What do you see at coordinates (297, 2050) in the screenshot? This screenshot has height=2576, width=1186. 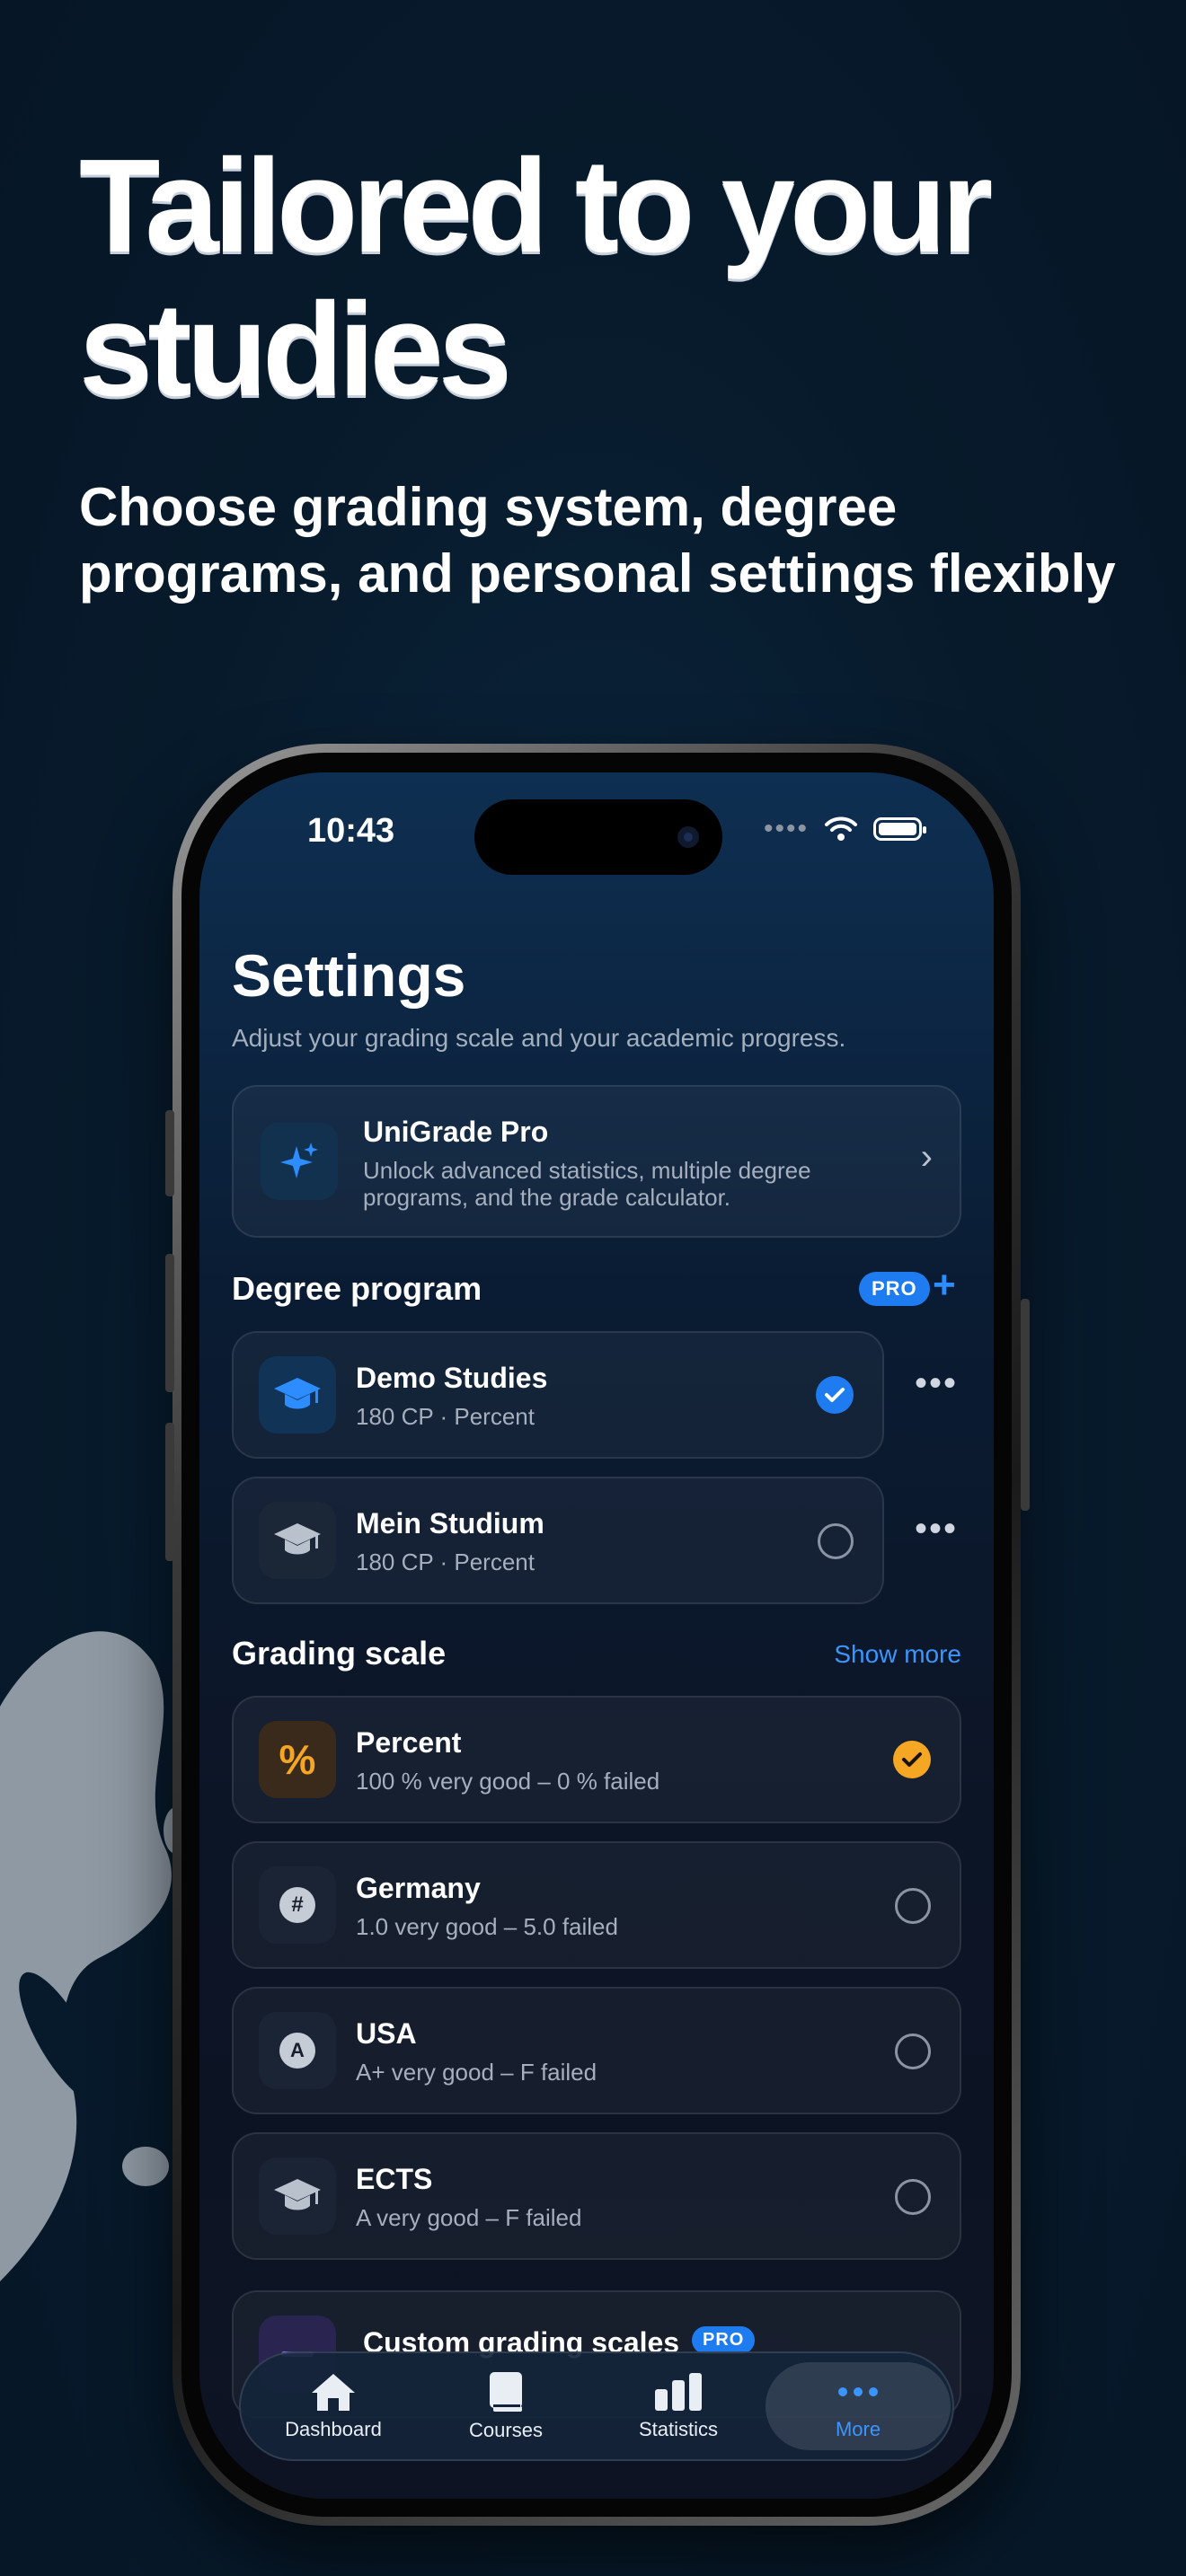 I see `letter-a-icon: A` at bounding box center [297, 2050].